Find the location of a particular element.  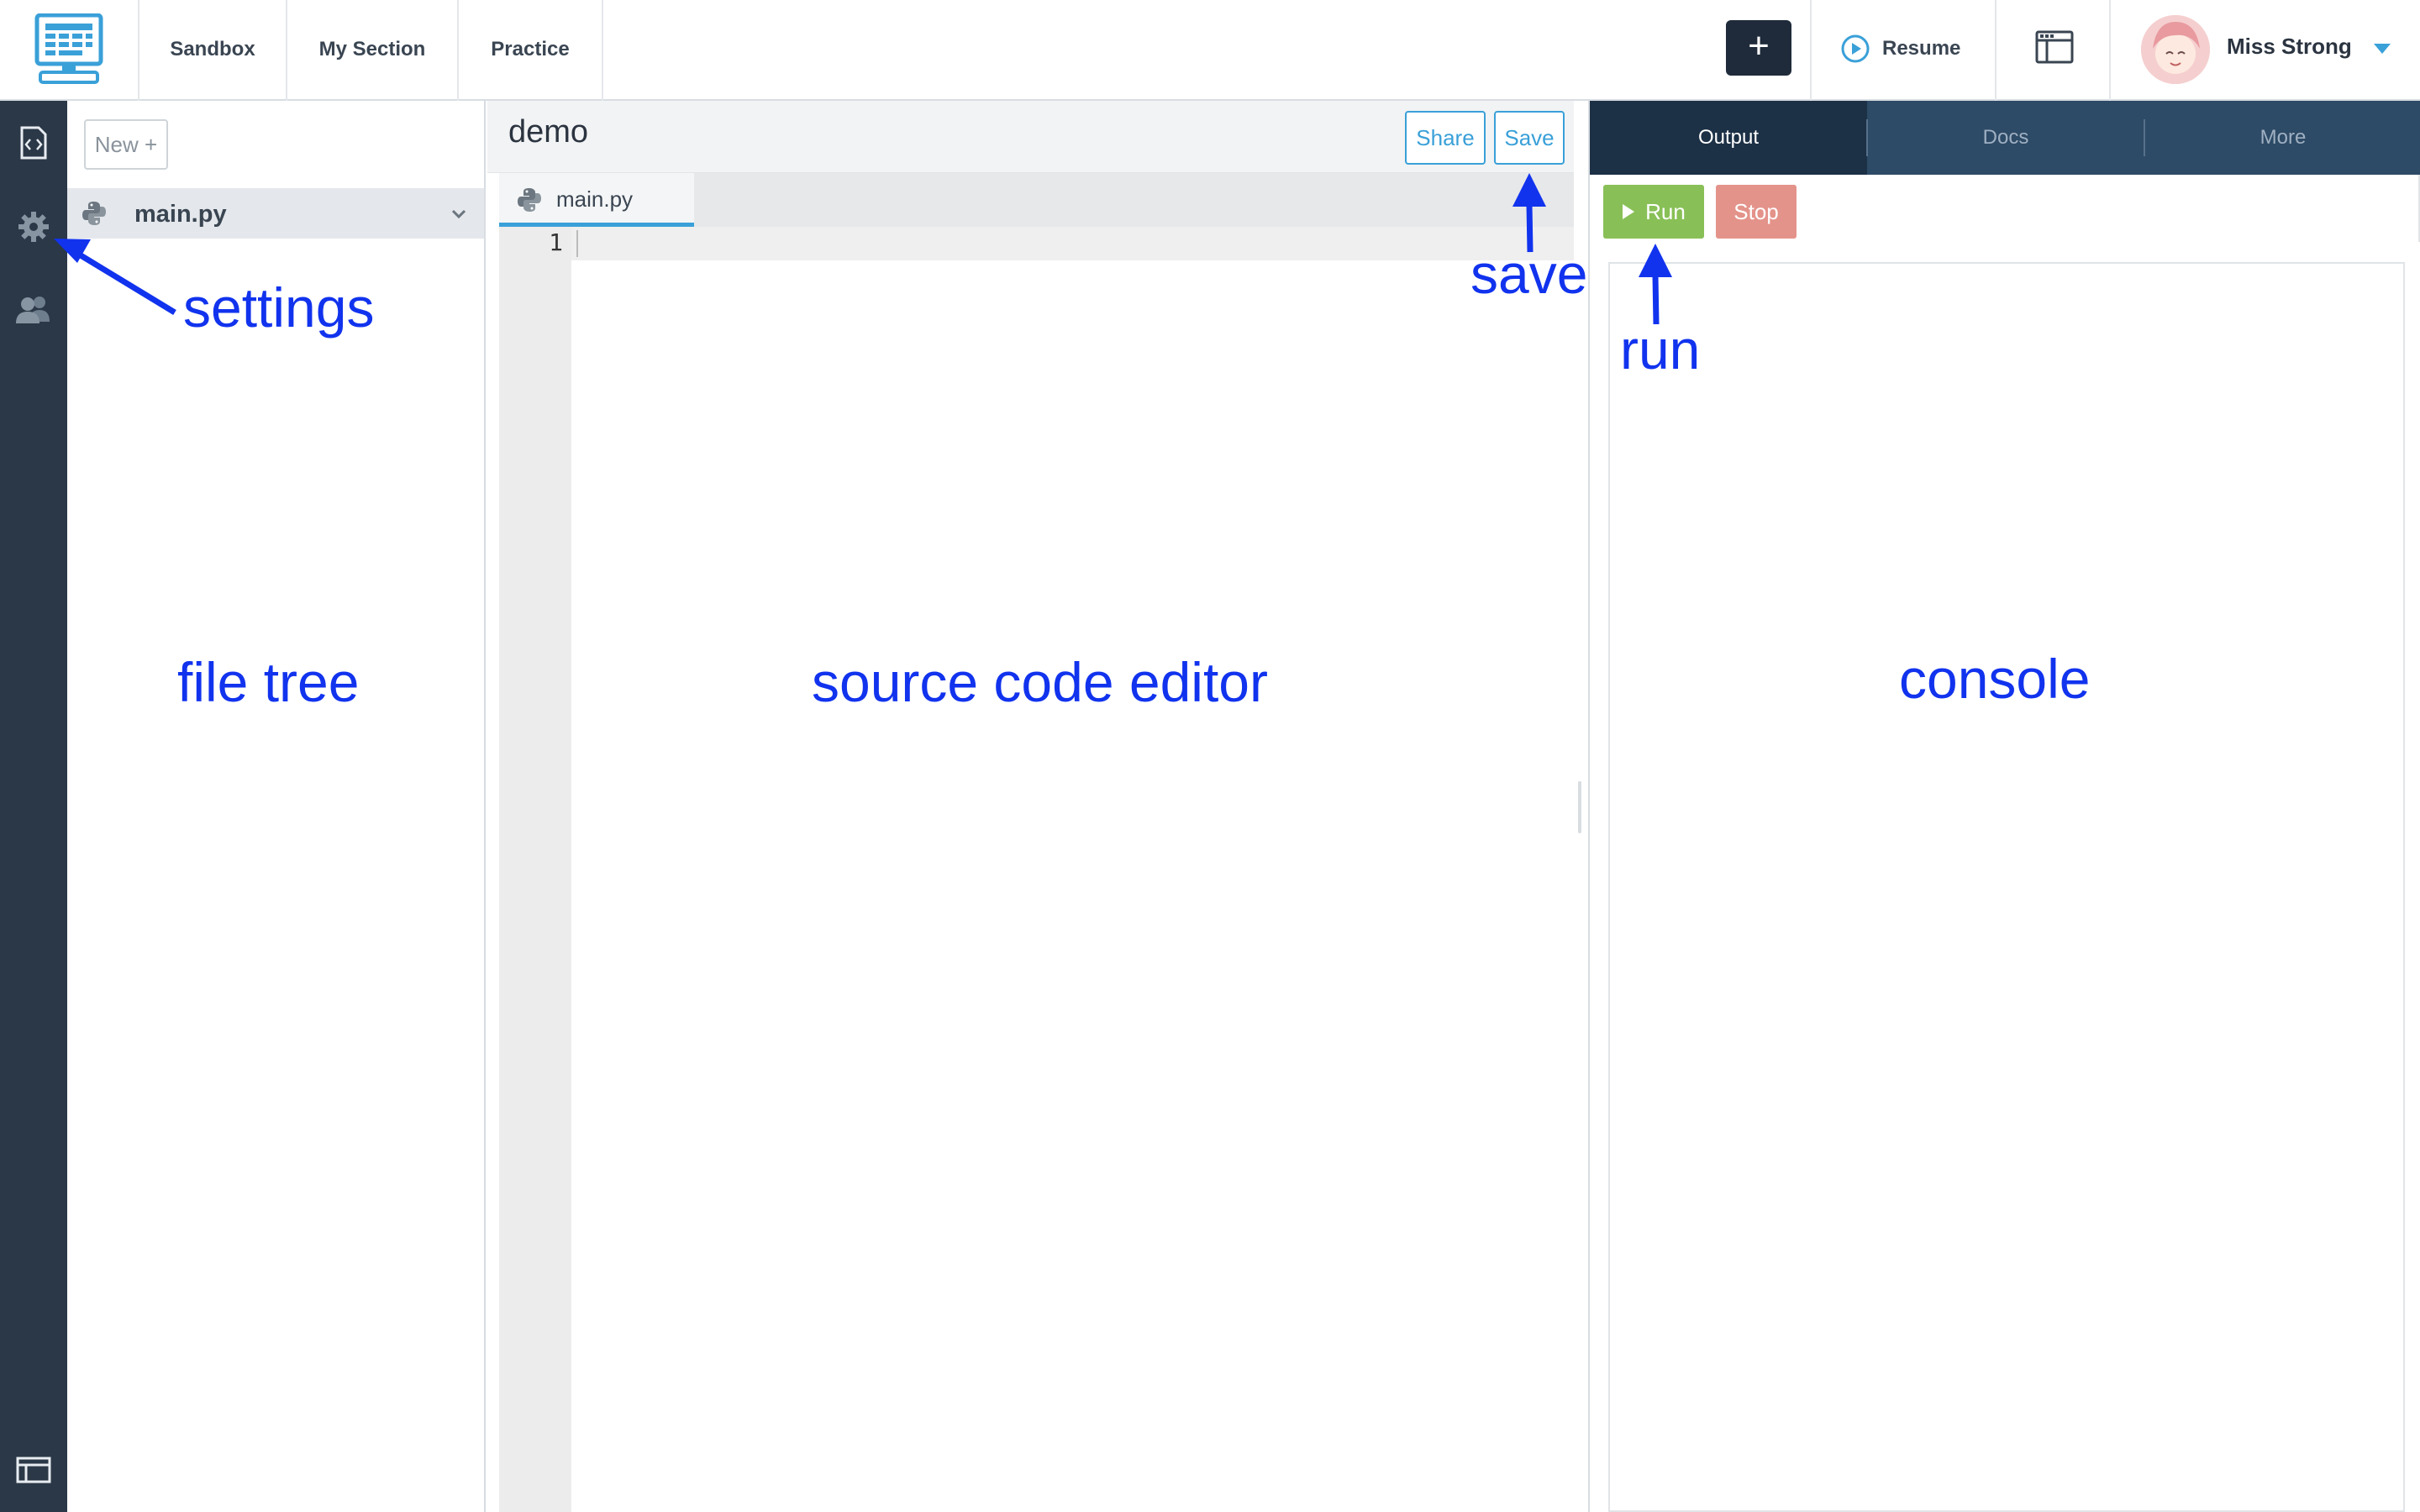

add-button: + is located at coordinates (1758, 48).